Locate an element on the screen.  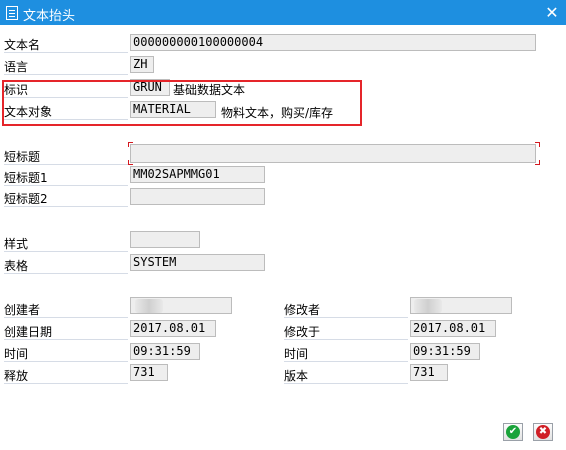
changed-time-field: 09:31:59 is located at coordinates (445, 351).